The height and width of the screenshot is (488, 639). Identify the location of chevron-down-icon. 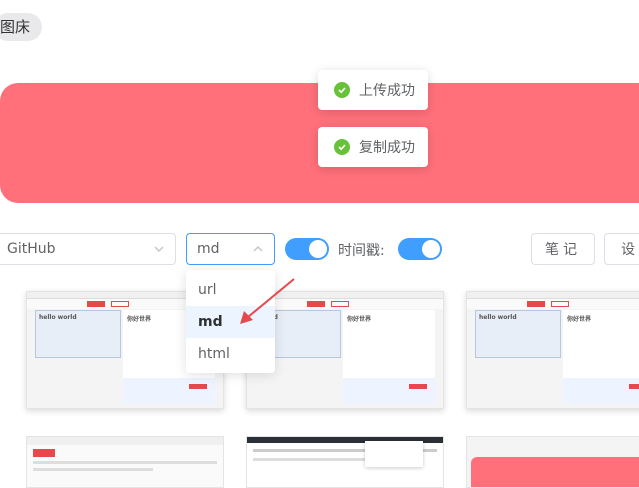
(159, 251).